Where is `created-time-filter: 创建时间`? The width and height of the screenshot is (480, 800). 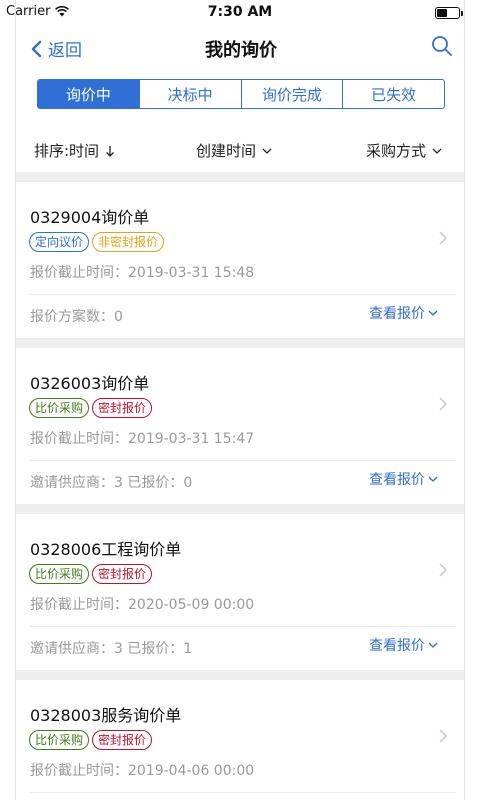
created-time-filter: 创建时间 is located at coordinates (234, 150).